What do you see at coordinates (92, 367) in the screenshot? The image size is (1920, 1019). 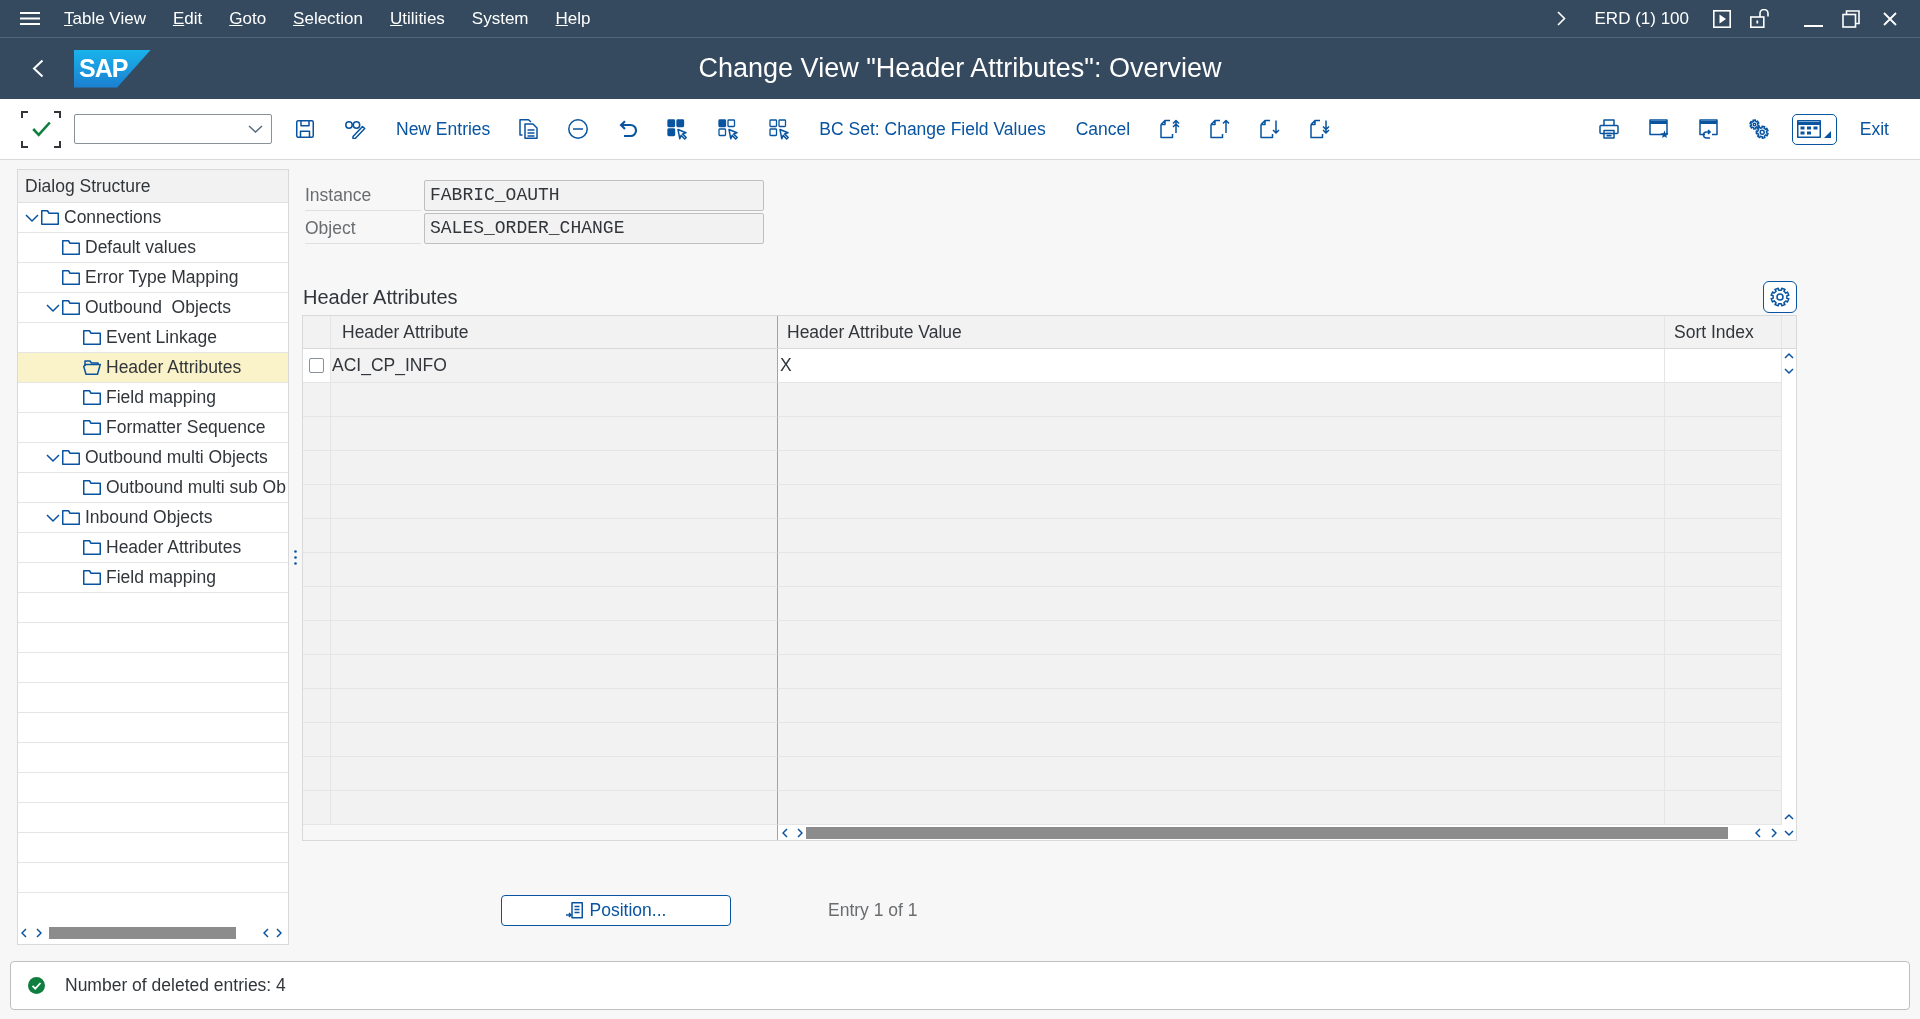 I see `folder-open-icon` at bounding box center [92, 367].